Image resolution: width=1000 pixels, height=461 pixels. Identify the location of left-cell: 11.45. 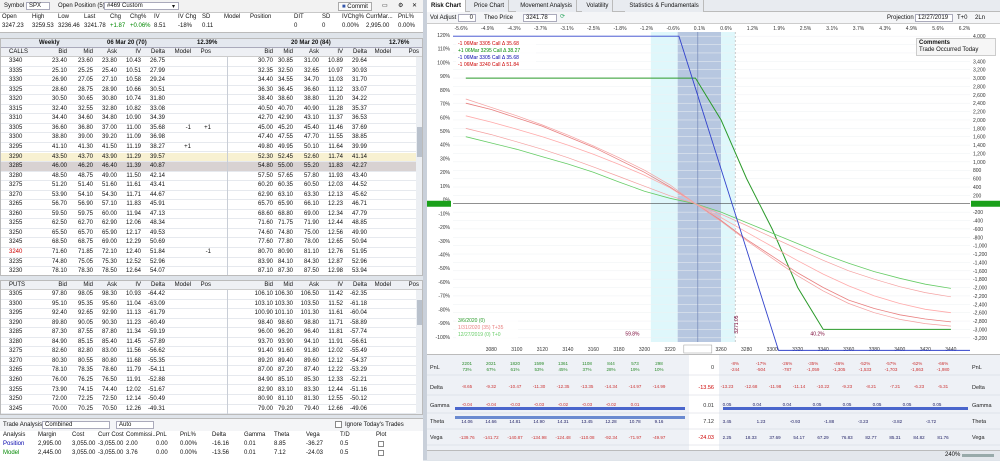
(130, 343).